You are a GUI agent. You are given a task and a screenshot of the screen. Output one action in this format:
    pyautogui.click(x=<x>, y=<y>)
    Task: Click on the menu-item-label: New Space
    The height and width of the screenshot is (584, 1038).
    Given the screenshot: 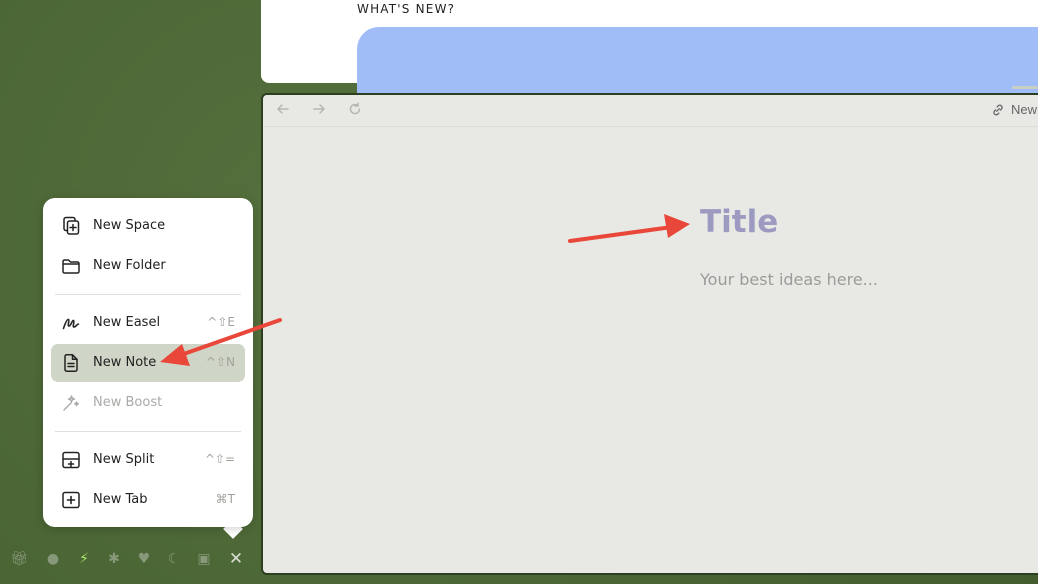 What is the action you would take?
    pyautogui.click(x=129, y=225)
    